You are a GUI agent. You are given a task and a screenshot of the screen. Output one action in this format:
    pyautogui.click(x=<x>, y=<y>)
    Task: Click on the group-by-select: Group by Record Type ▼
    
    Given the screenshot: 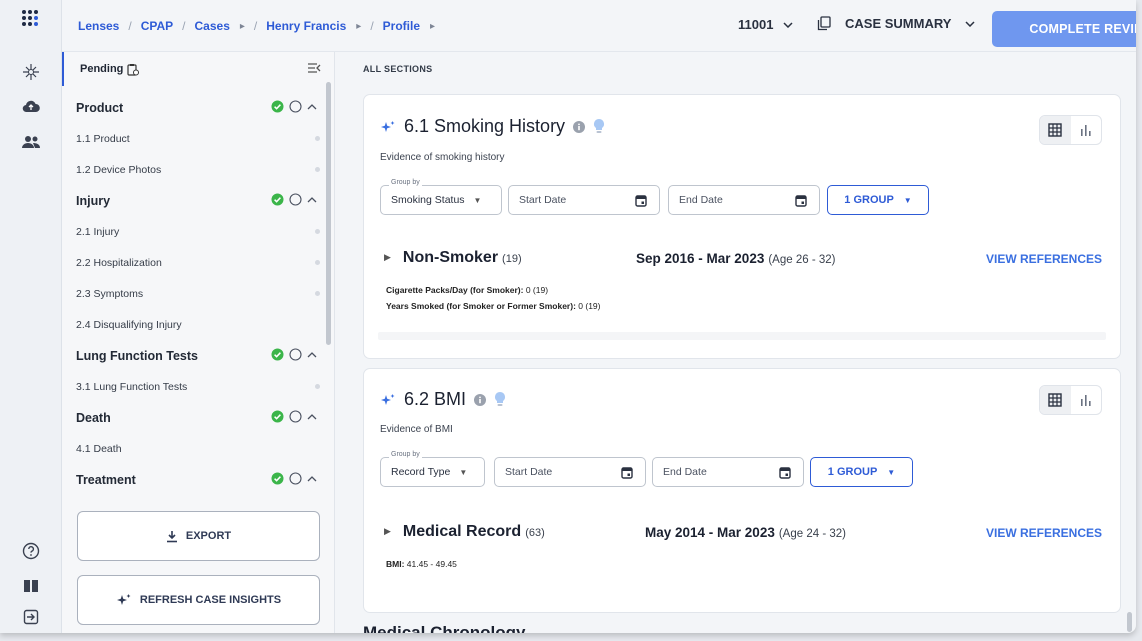 What is the action you would take?
    pyautogui.click(x=432, y=469)
    